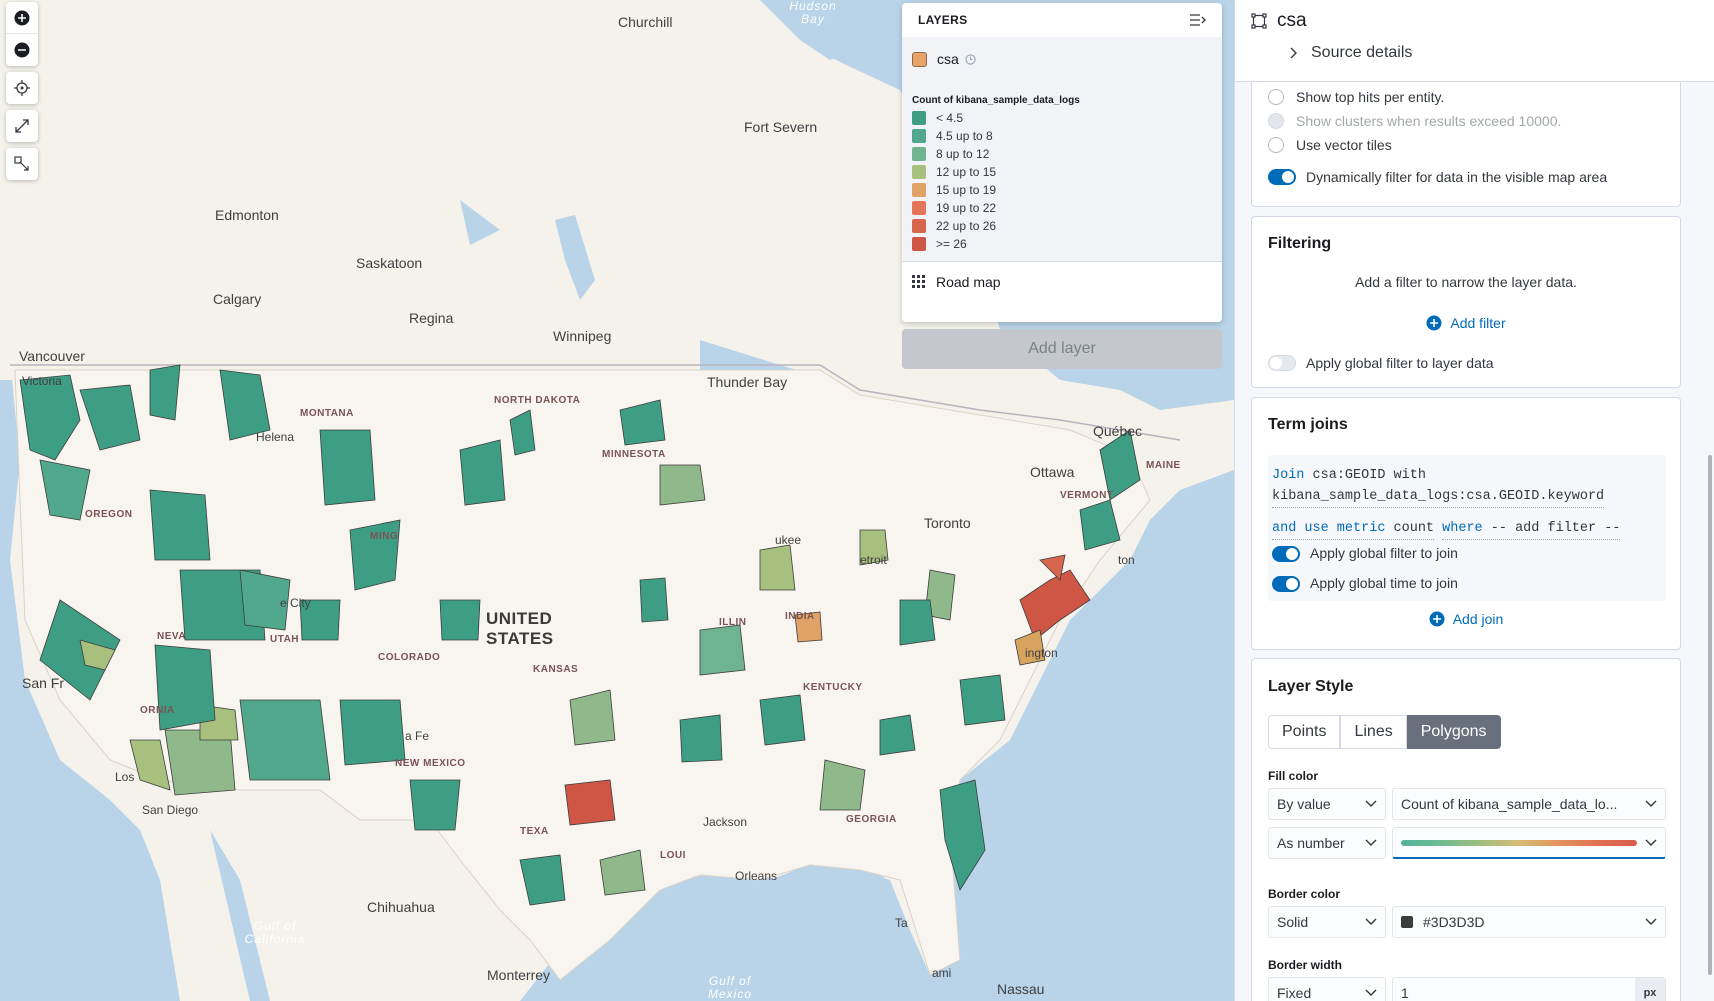 This screenshot has width=1714, height=1001. Describe the element at coordinates (1414, 528) in the screenshot. I see `metric-value: count` at that location.